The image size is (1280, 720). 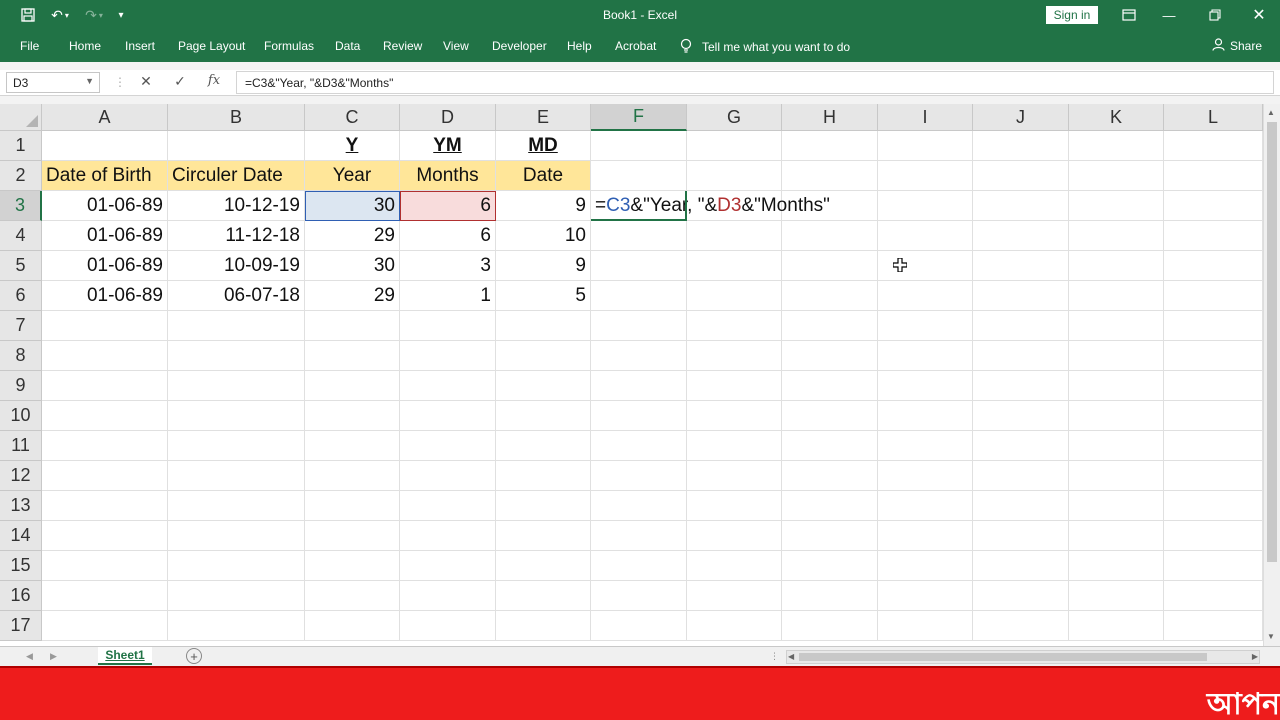 I want to click on cell-d4: 6, so click(x=448, y=236).